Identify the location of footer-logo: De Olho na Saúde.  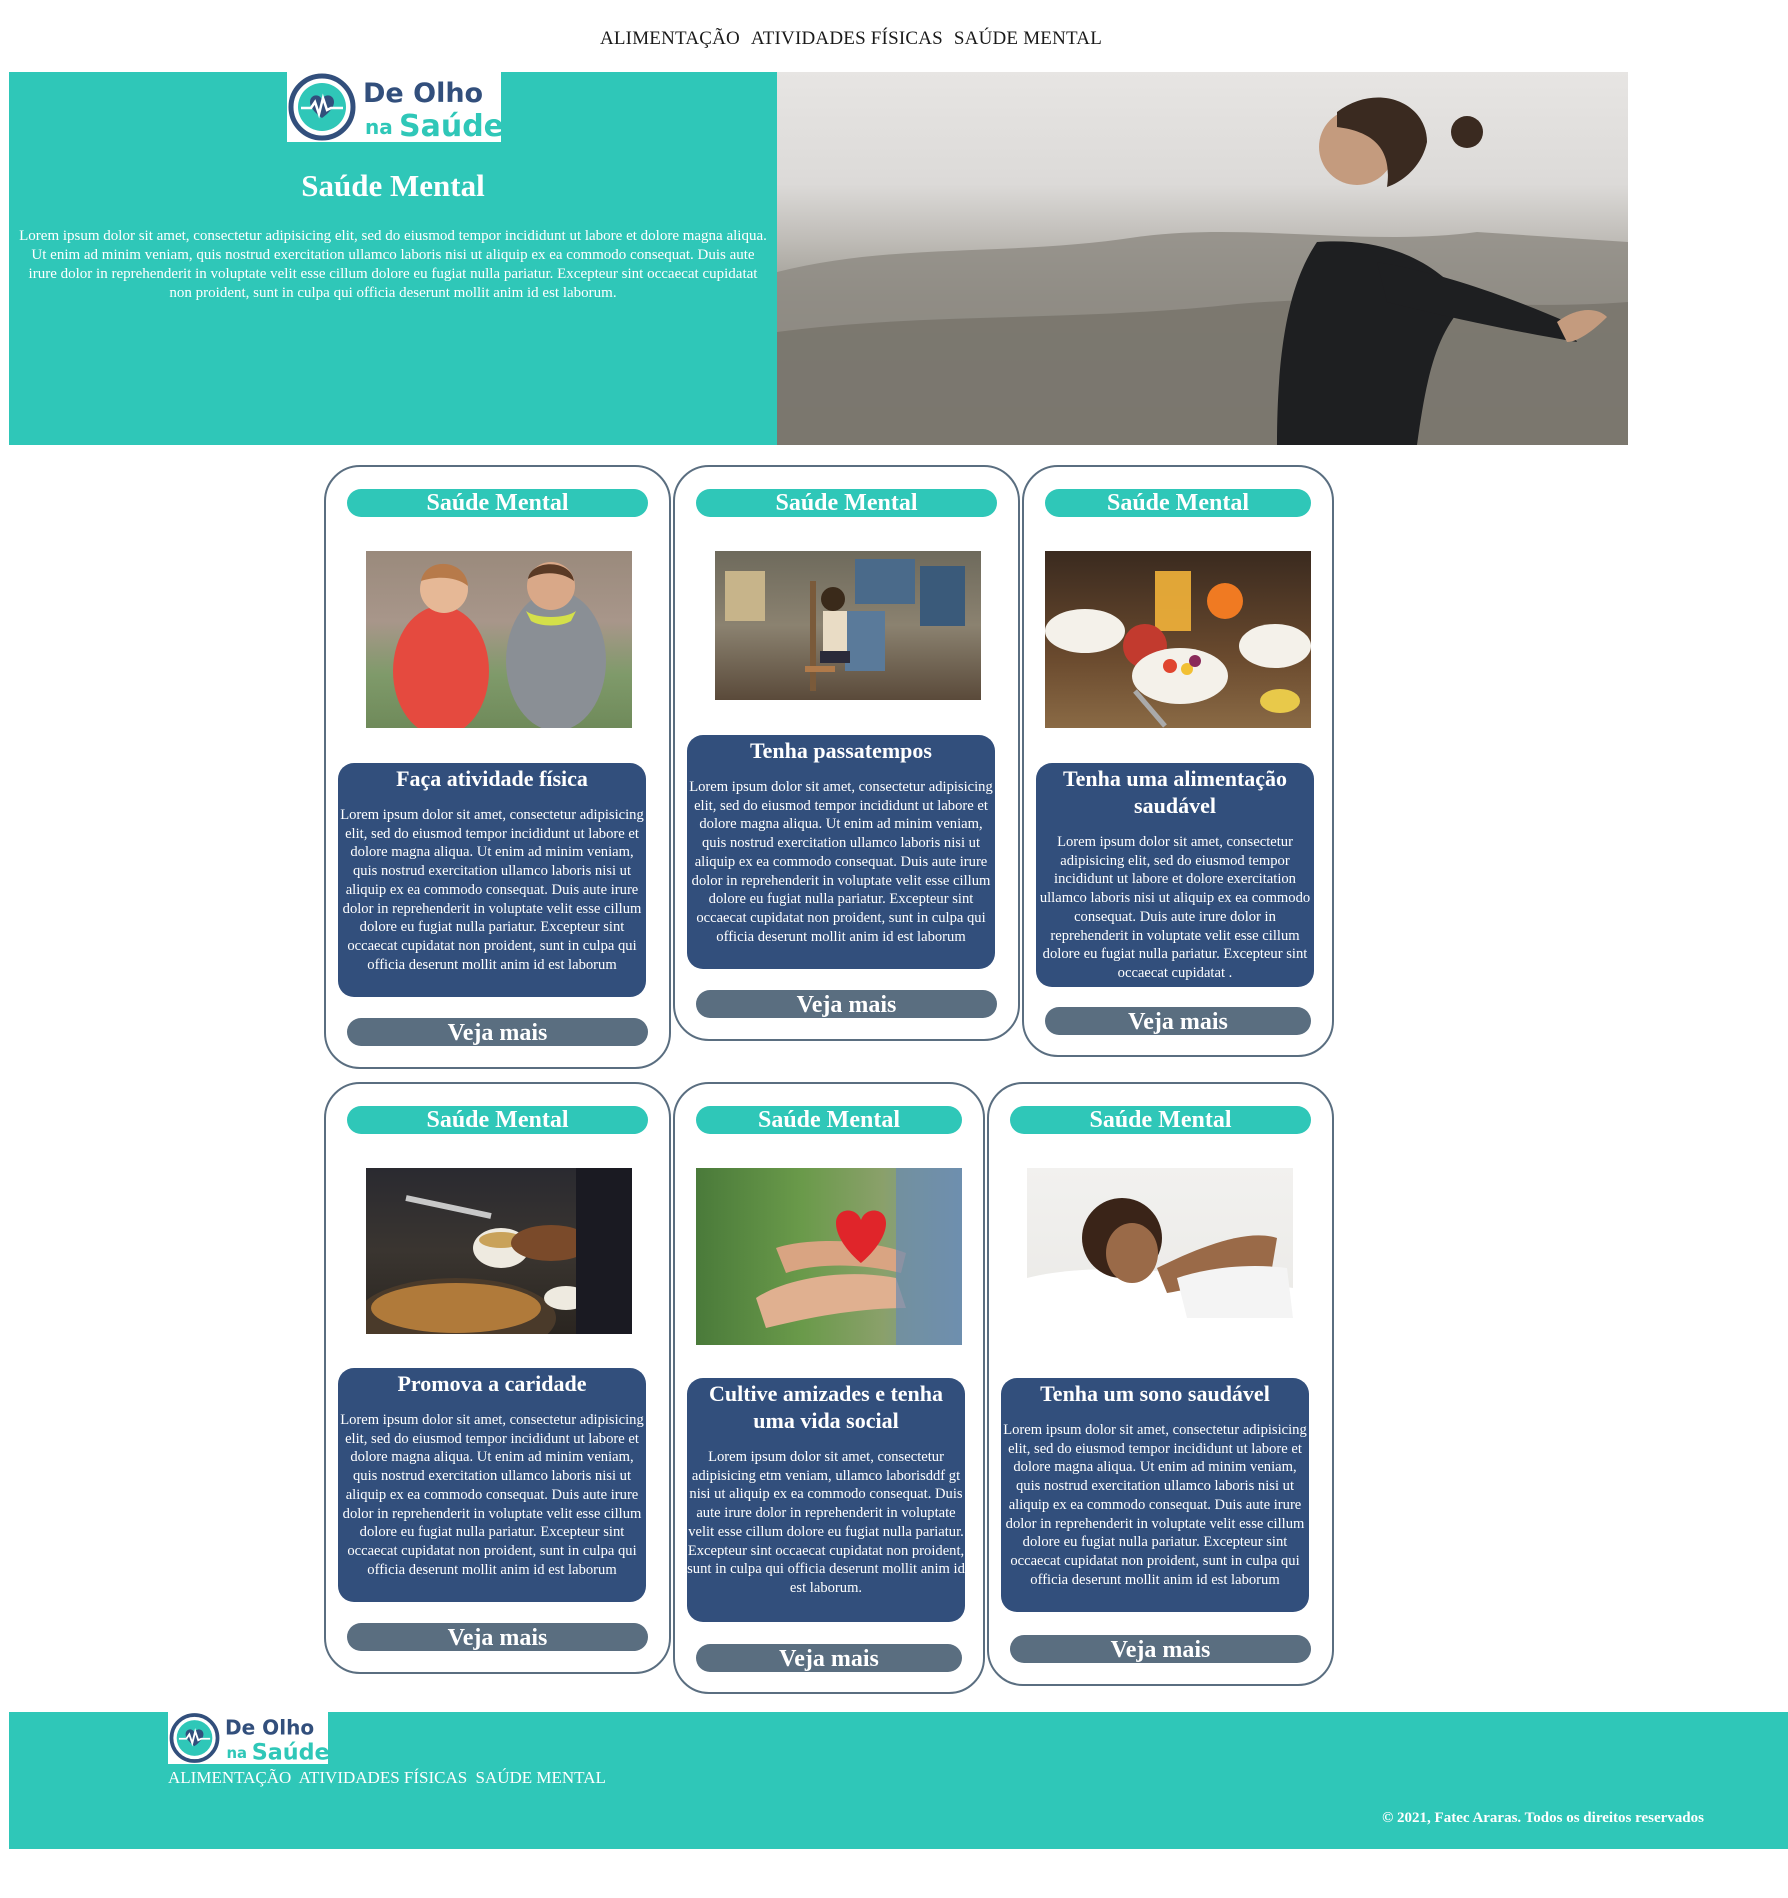
(249, 1739).